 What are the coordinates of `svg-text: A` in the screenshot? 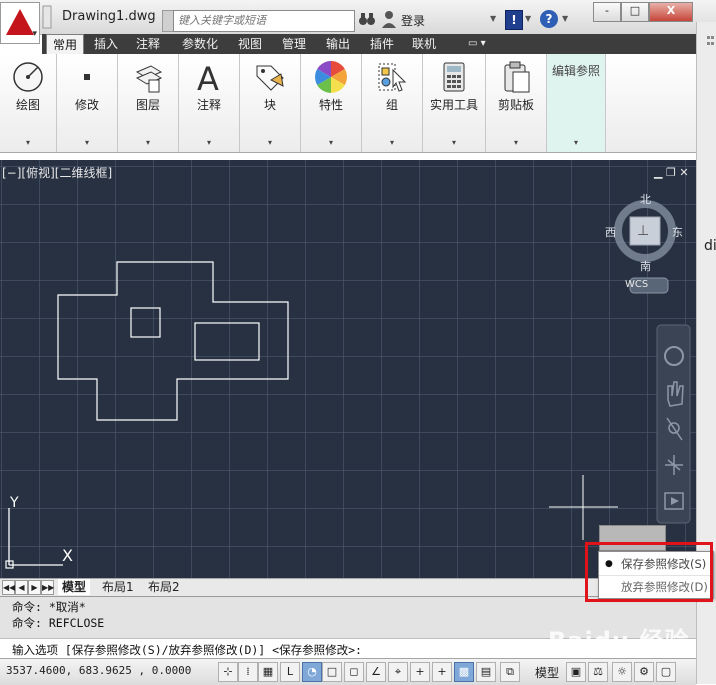 It's located at (208, 77).